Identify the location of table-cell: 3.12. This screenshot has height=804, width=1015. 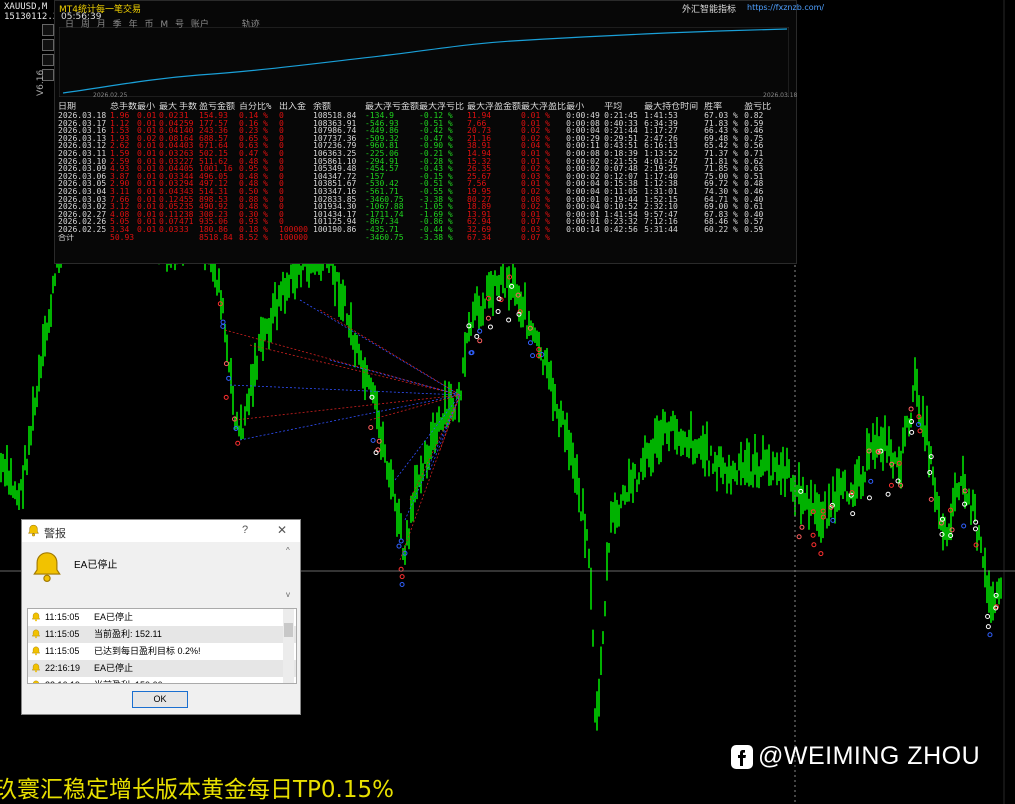
(120, 207).